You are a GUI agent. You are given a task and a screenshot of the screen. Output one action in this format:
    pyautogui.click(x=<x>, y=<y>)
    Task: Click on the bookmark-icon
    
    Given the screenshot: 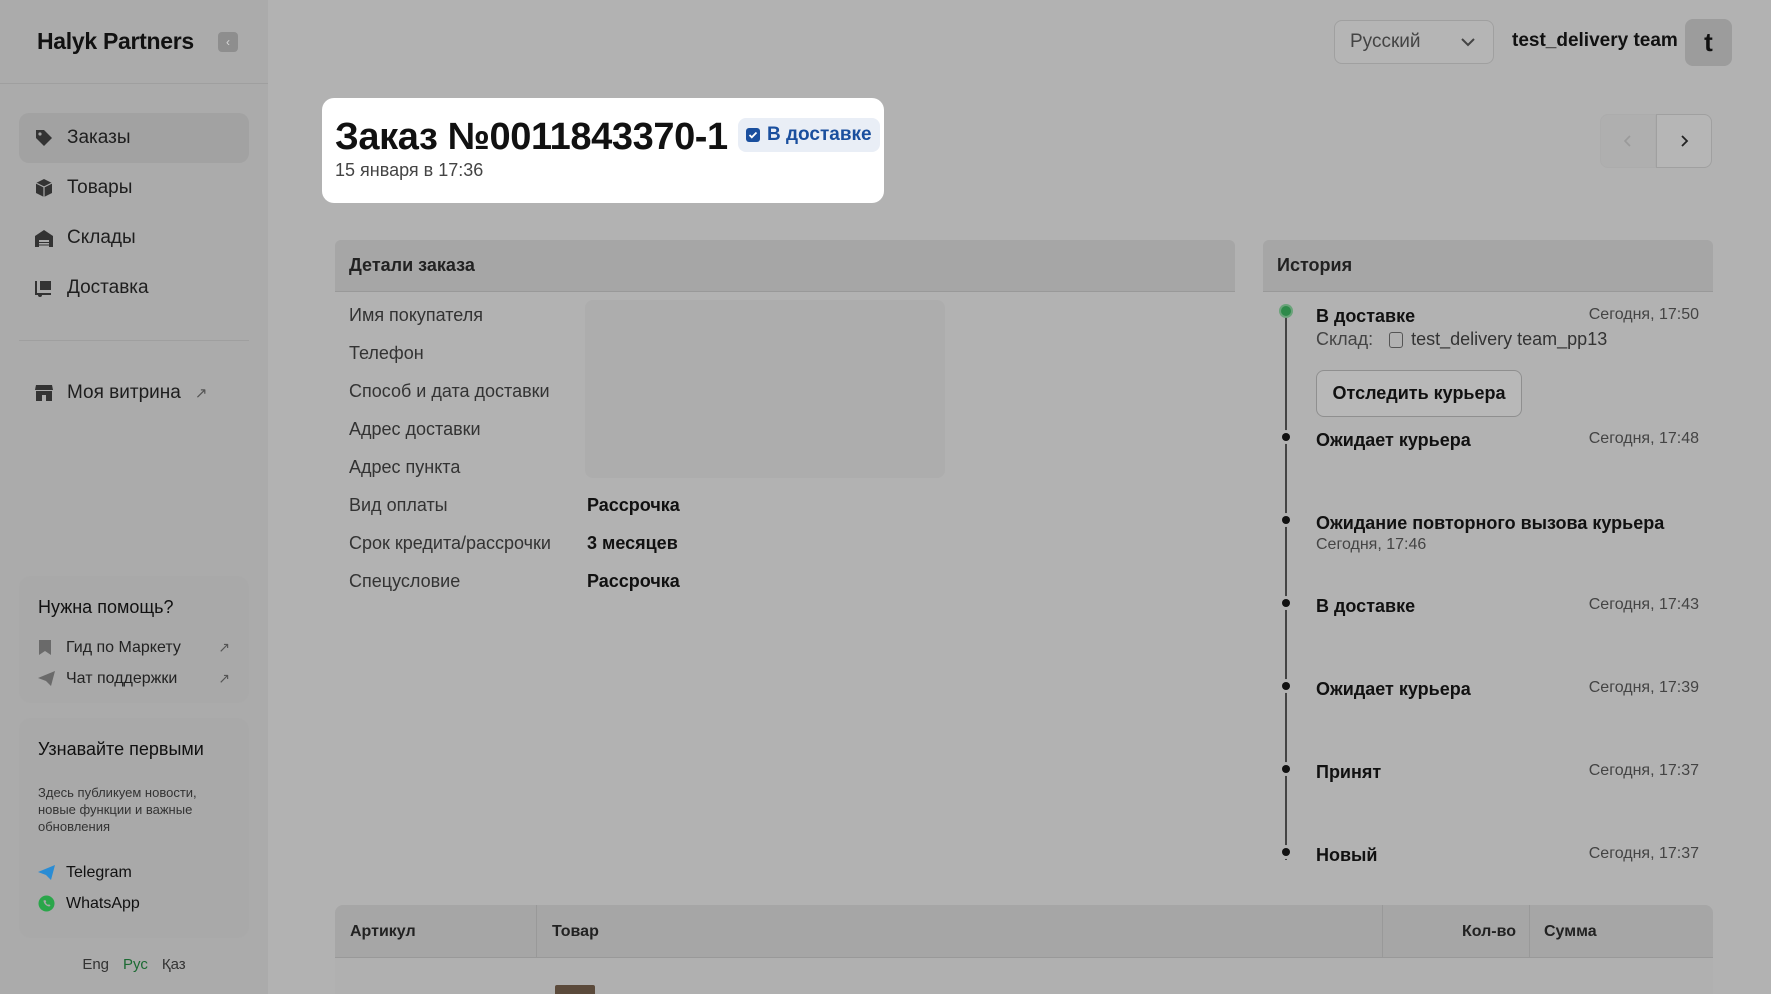 What is the action you would take?
    pyautogui.click(x=47, y=647)
    